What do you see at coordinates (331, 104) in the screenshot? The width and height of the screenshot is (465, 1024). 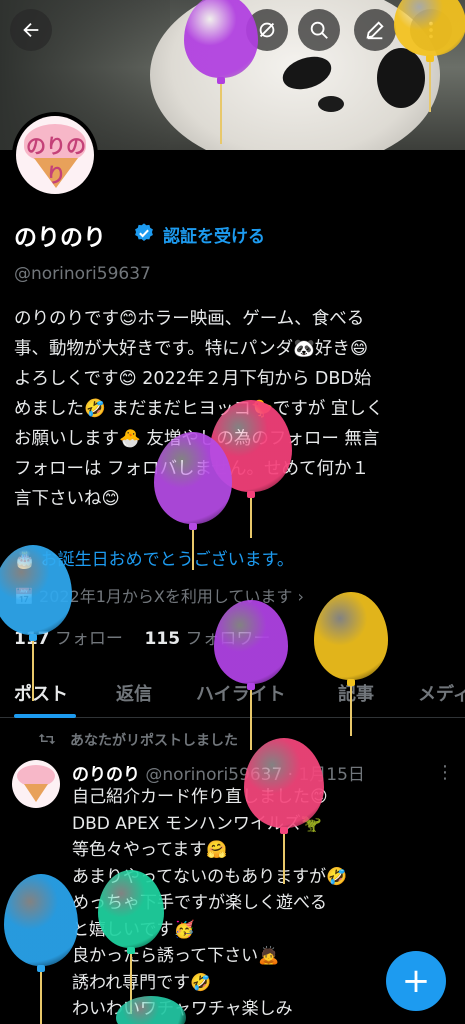 I see `panda-nose` at bounding box center [331, 104].